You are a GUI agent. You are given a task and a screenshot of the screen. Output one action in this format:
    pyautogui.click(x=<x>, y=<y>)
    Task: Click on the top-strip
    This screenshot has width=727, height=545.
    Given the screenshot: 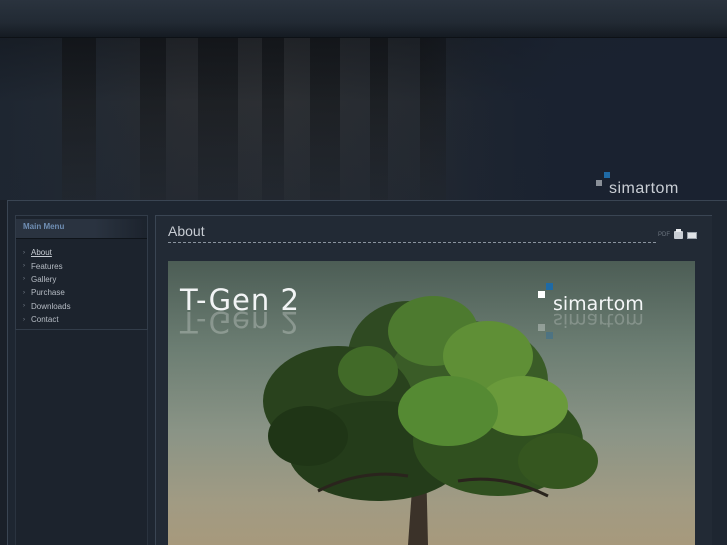 What is the action you would take?
    pyautogui.click(x=363, y=19)
    